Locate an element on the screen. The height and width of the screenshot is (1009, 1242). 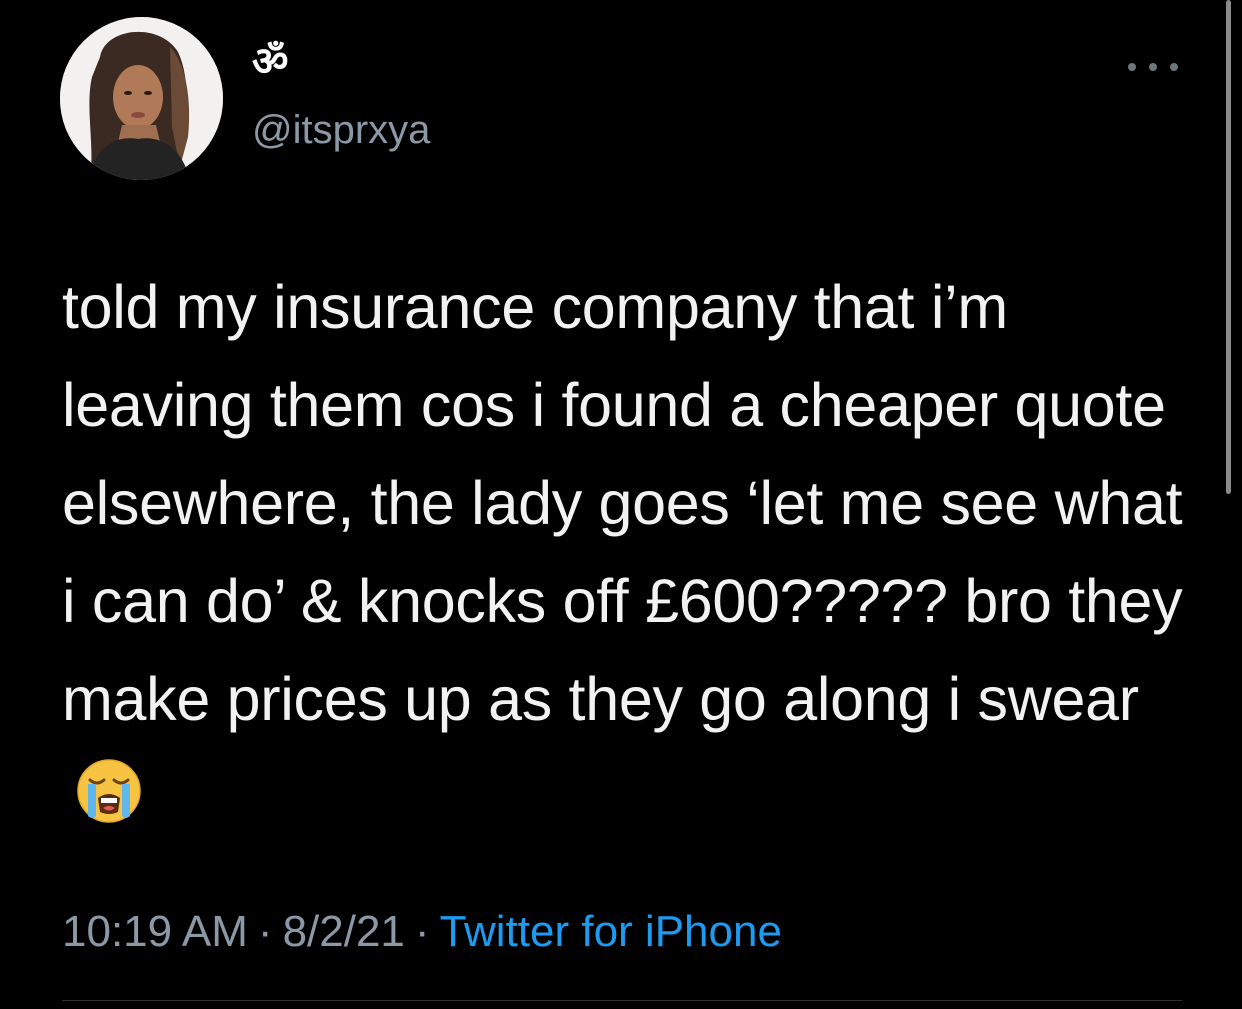
user-handle: @itsprxya is located at coordinates (341, 130).